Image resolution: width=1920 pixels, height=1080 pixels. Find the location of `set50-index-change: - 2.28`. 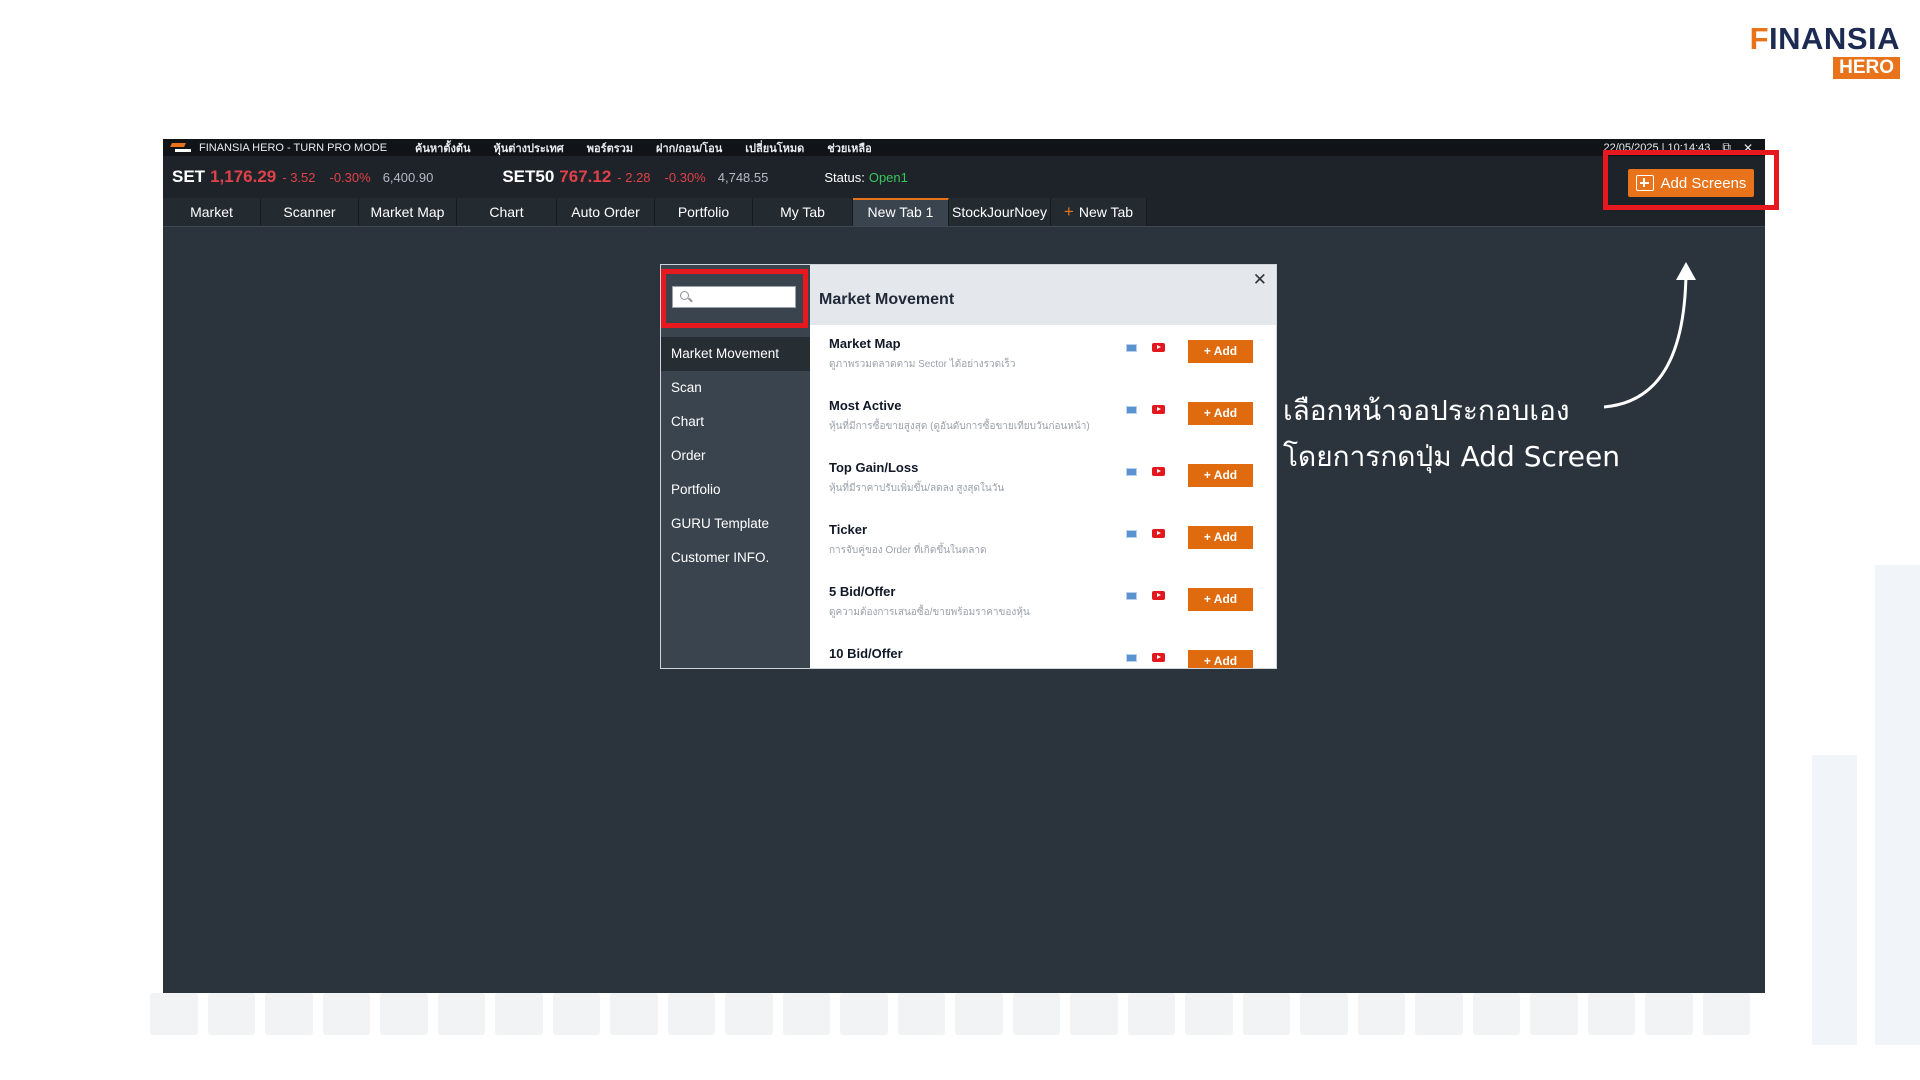

set50-index-change: - 2.28 is located at coordinates (634, 177).